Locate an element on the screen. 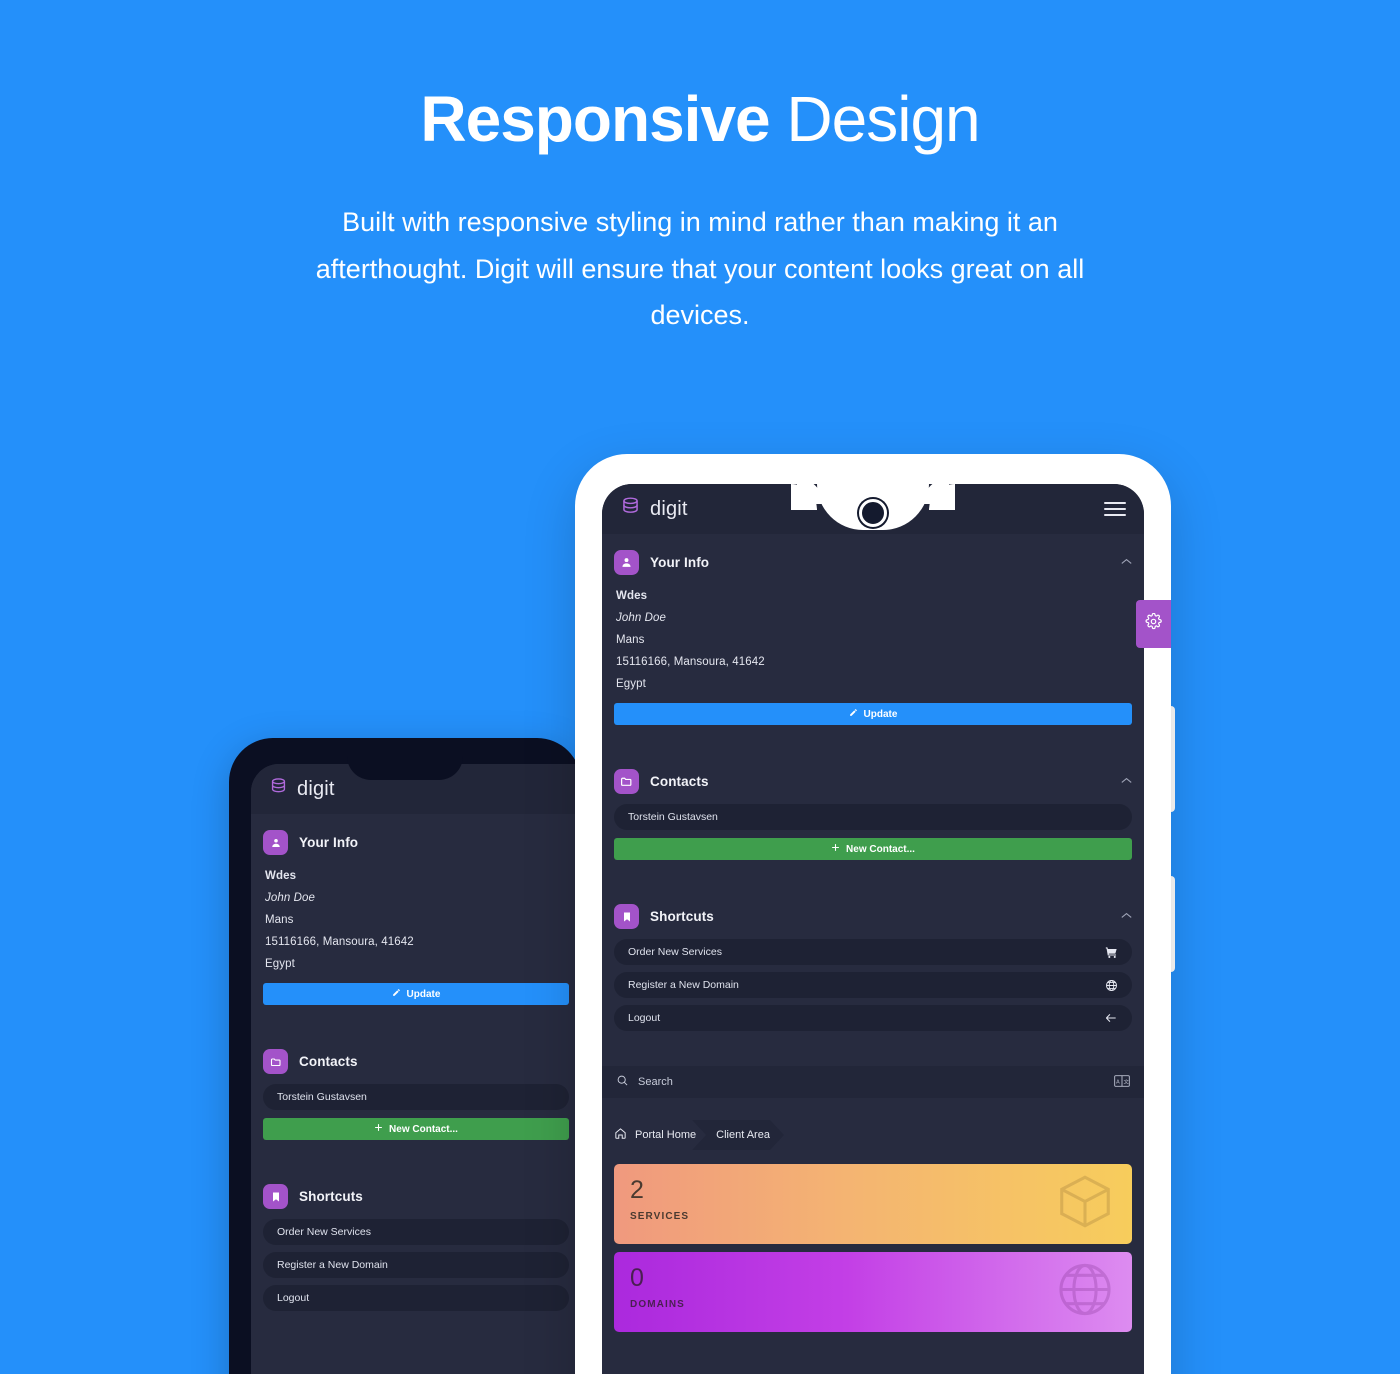 This screenshot has height=1374, width=1400. shortcut-label-1: Register a New Domain is located at coordinates (683, 985).